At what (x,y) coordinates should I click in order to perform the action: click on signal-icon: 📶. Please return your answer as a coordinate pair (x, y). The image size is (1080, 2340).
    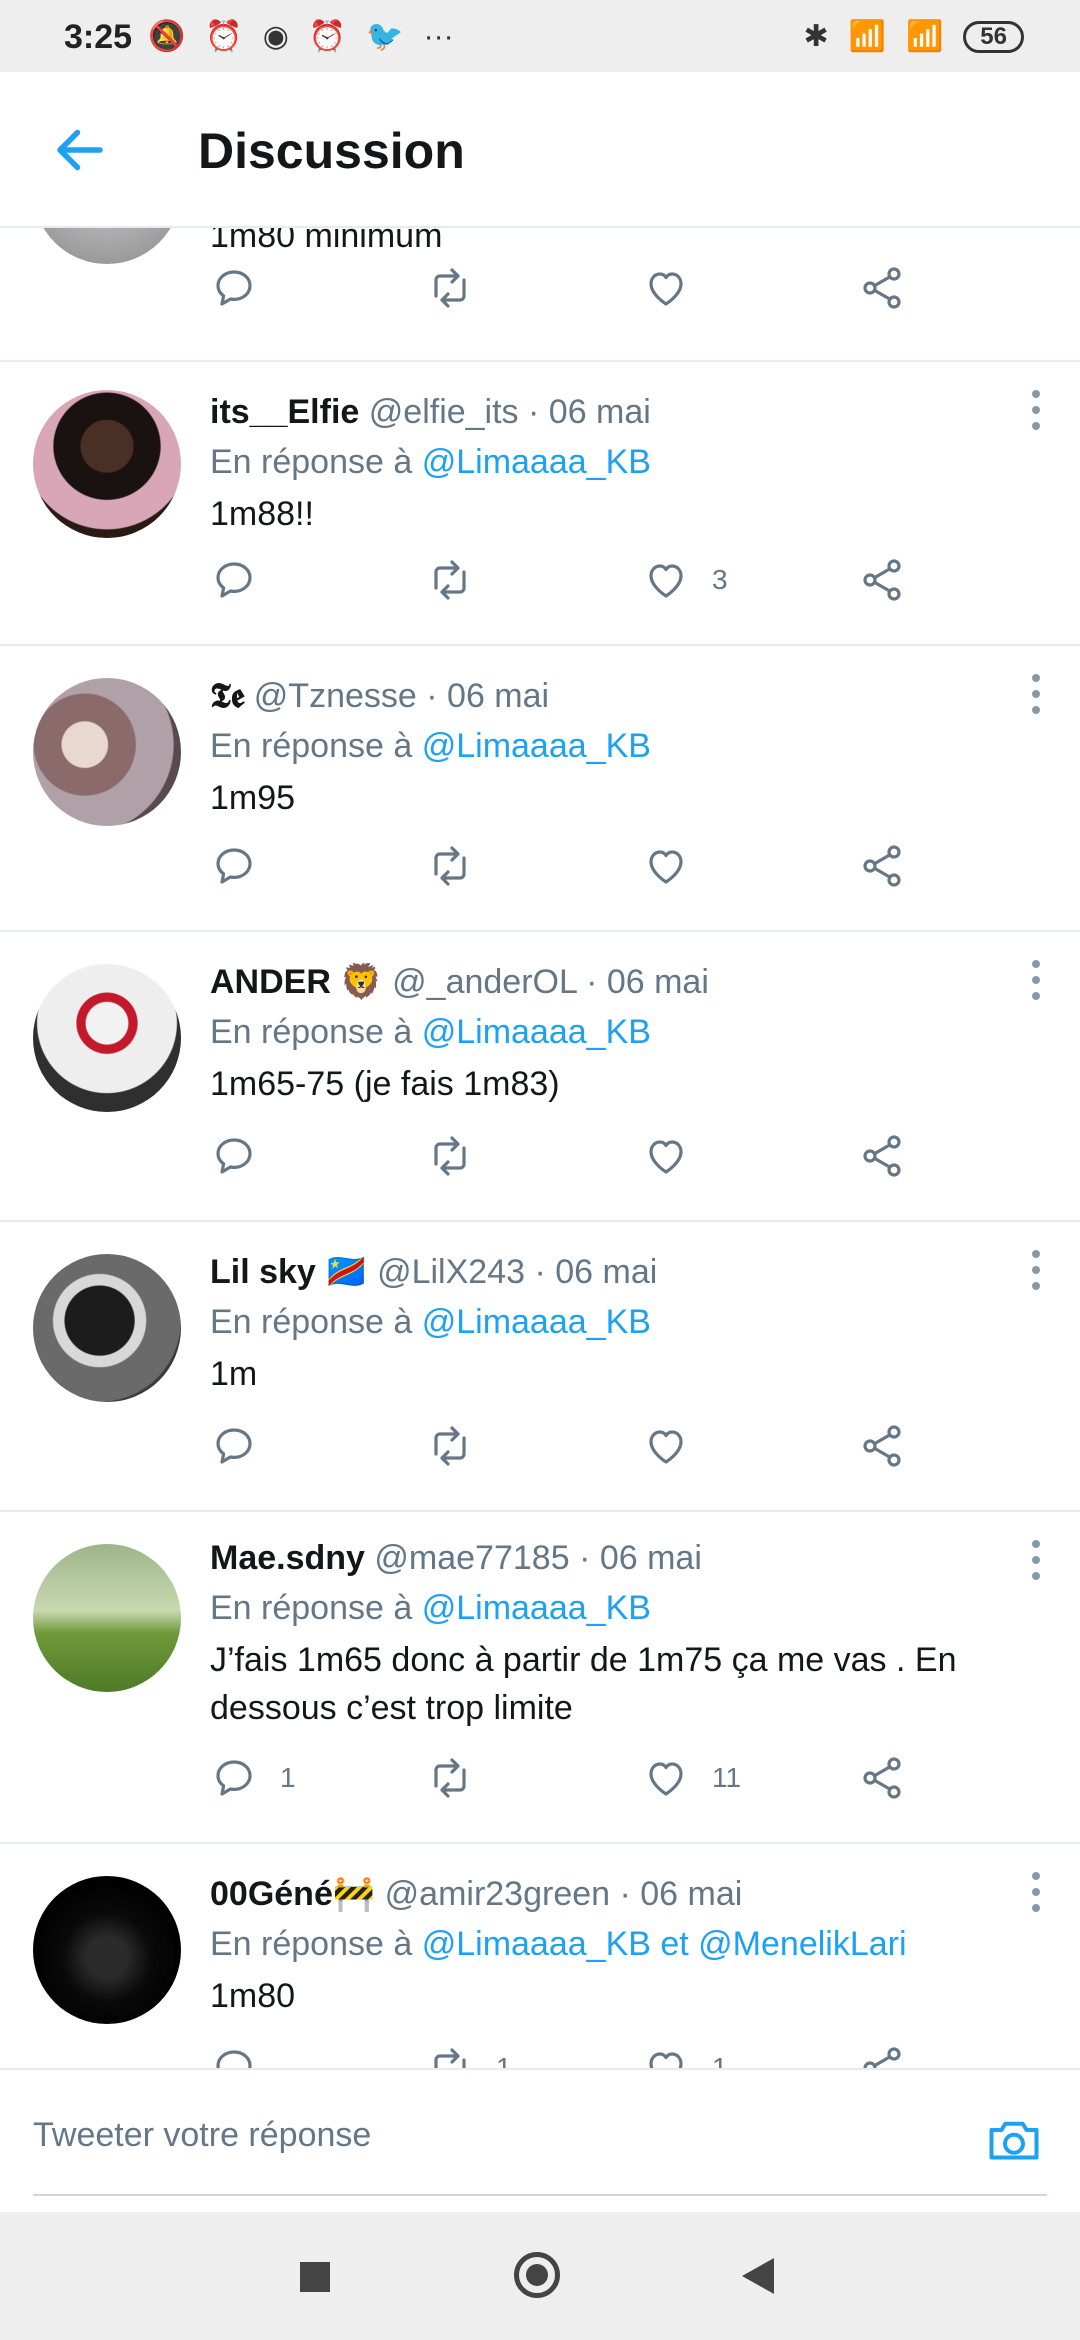
    Looking at the image, I should click on (867, 36).